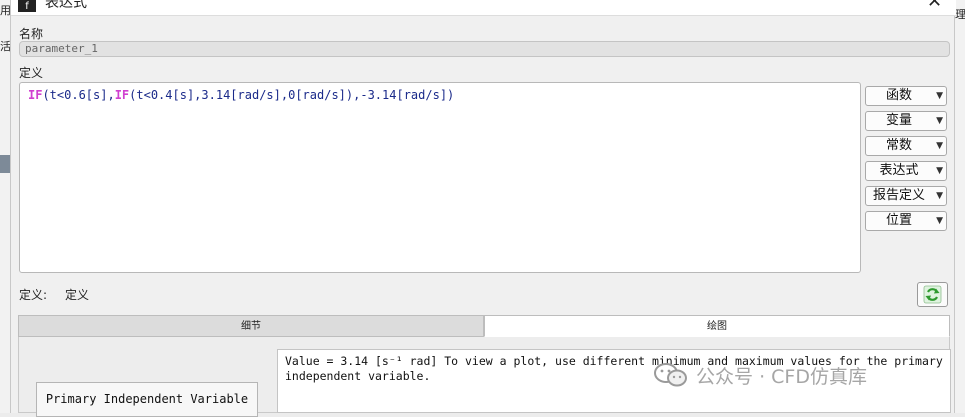 Image resolution: width=965 pixels, height=417 pixels. Describe the element at coordinates (251, 326) in the screenshot. I see `tab-details: 细节` at that location.